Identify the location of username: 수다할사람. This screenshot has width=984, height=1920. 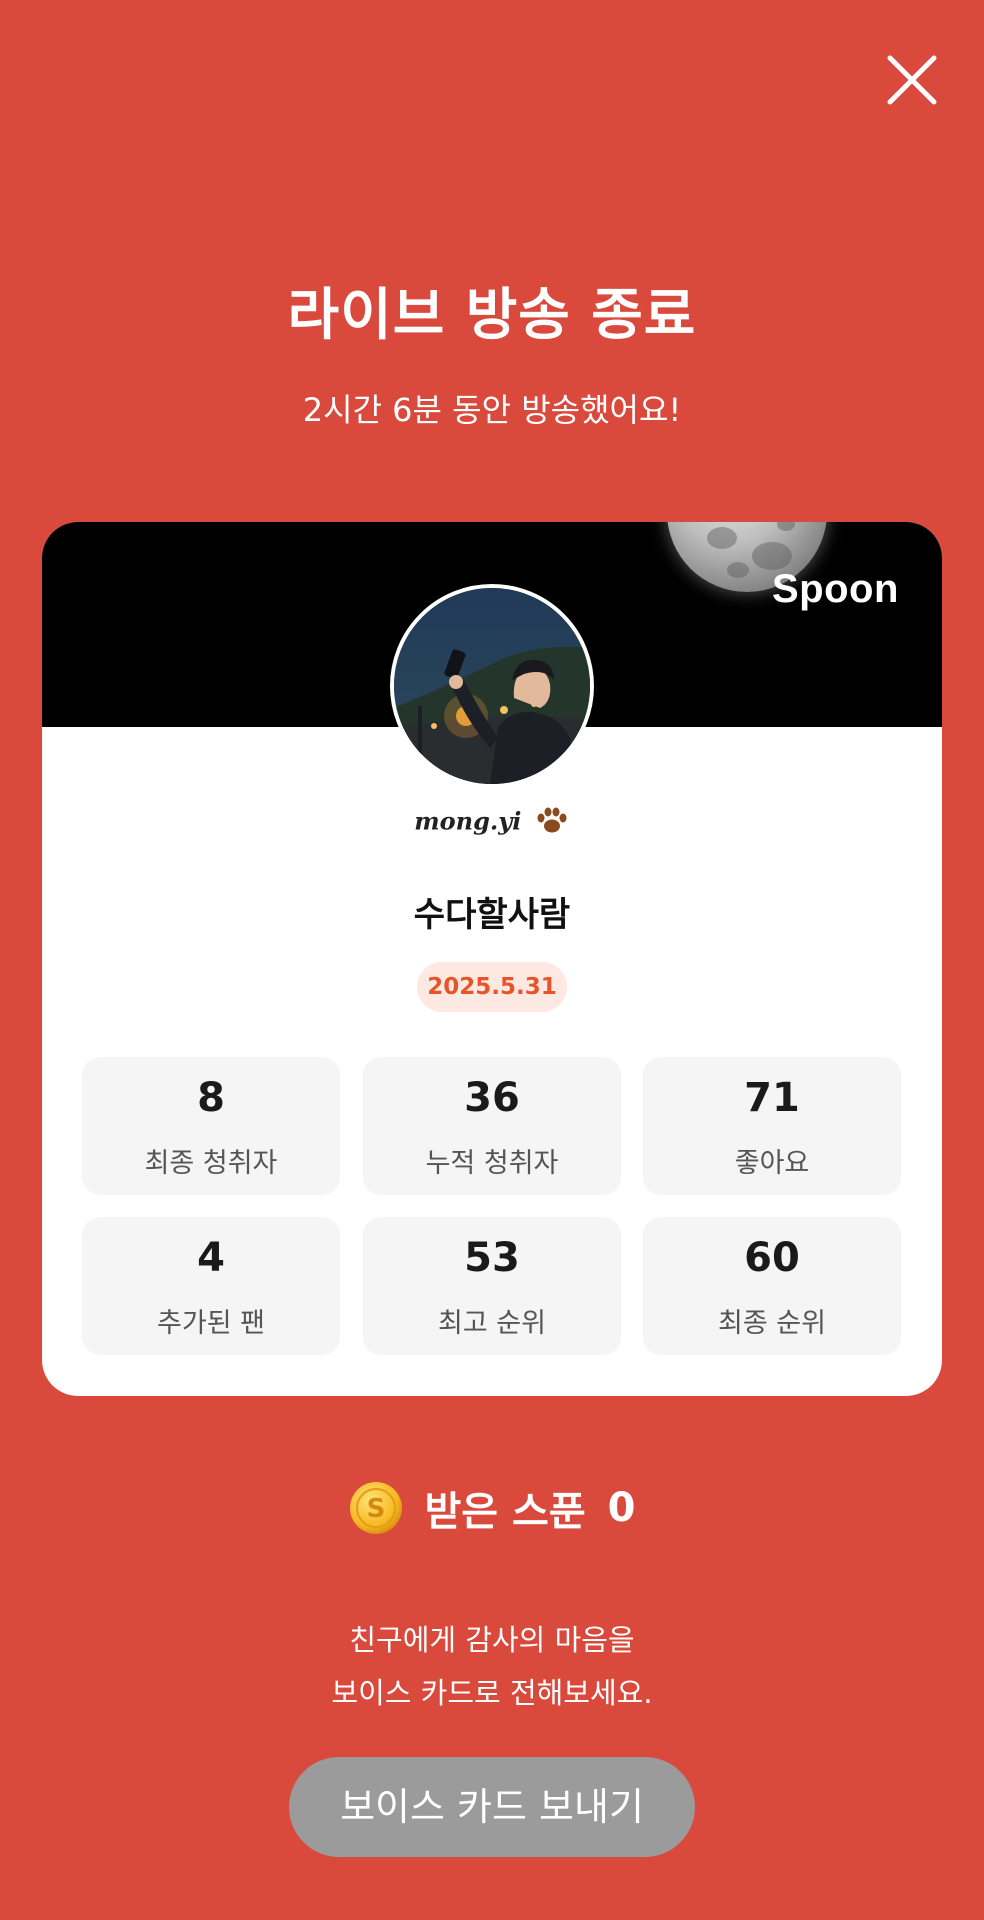
(492, 915).